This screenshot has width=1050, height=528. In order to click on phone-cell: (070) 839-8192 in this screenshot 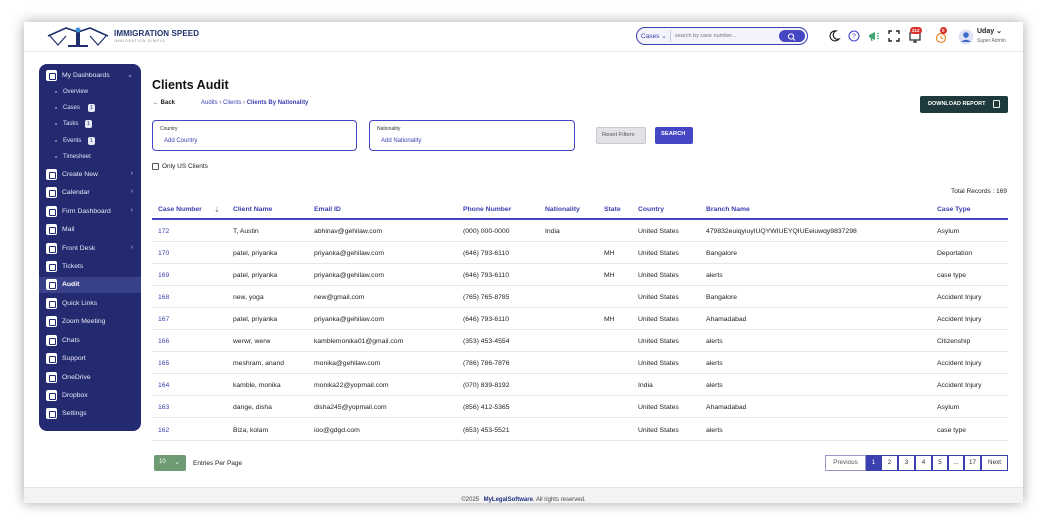, I will do `click(486, 385)`.